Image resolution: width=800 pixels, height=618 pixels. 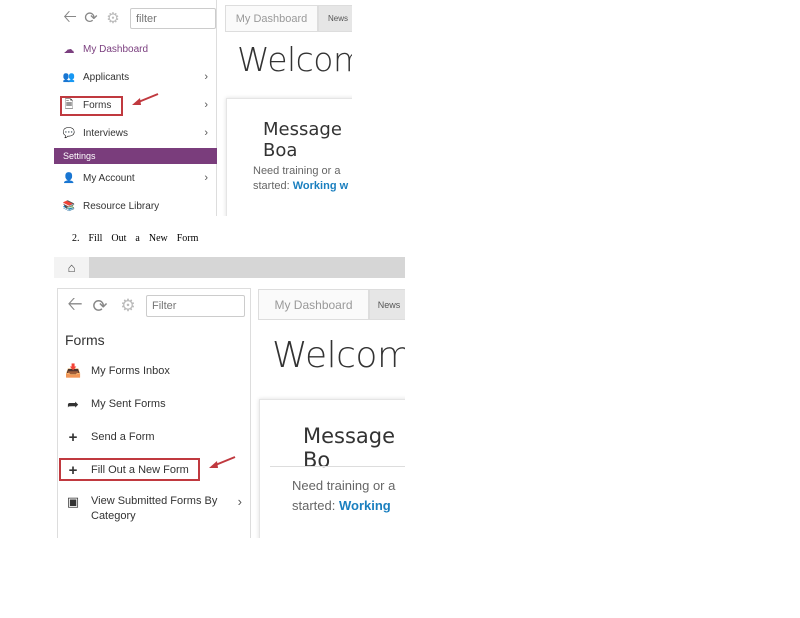 I want to click on inbox-icon: 📥, so click(x=73, y=370).